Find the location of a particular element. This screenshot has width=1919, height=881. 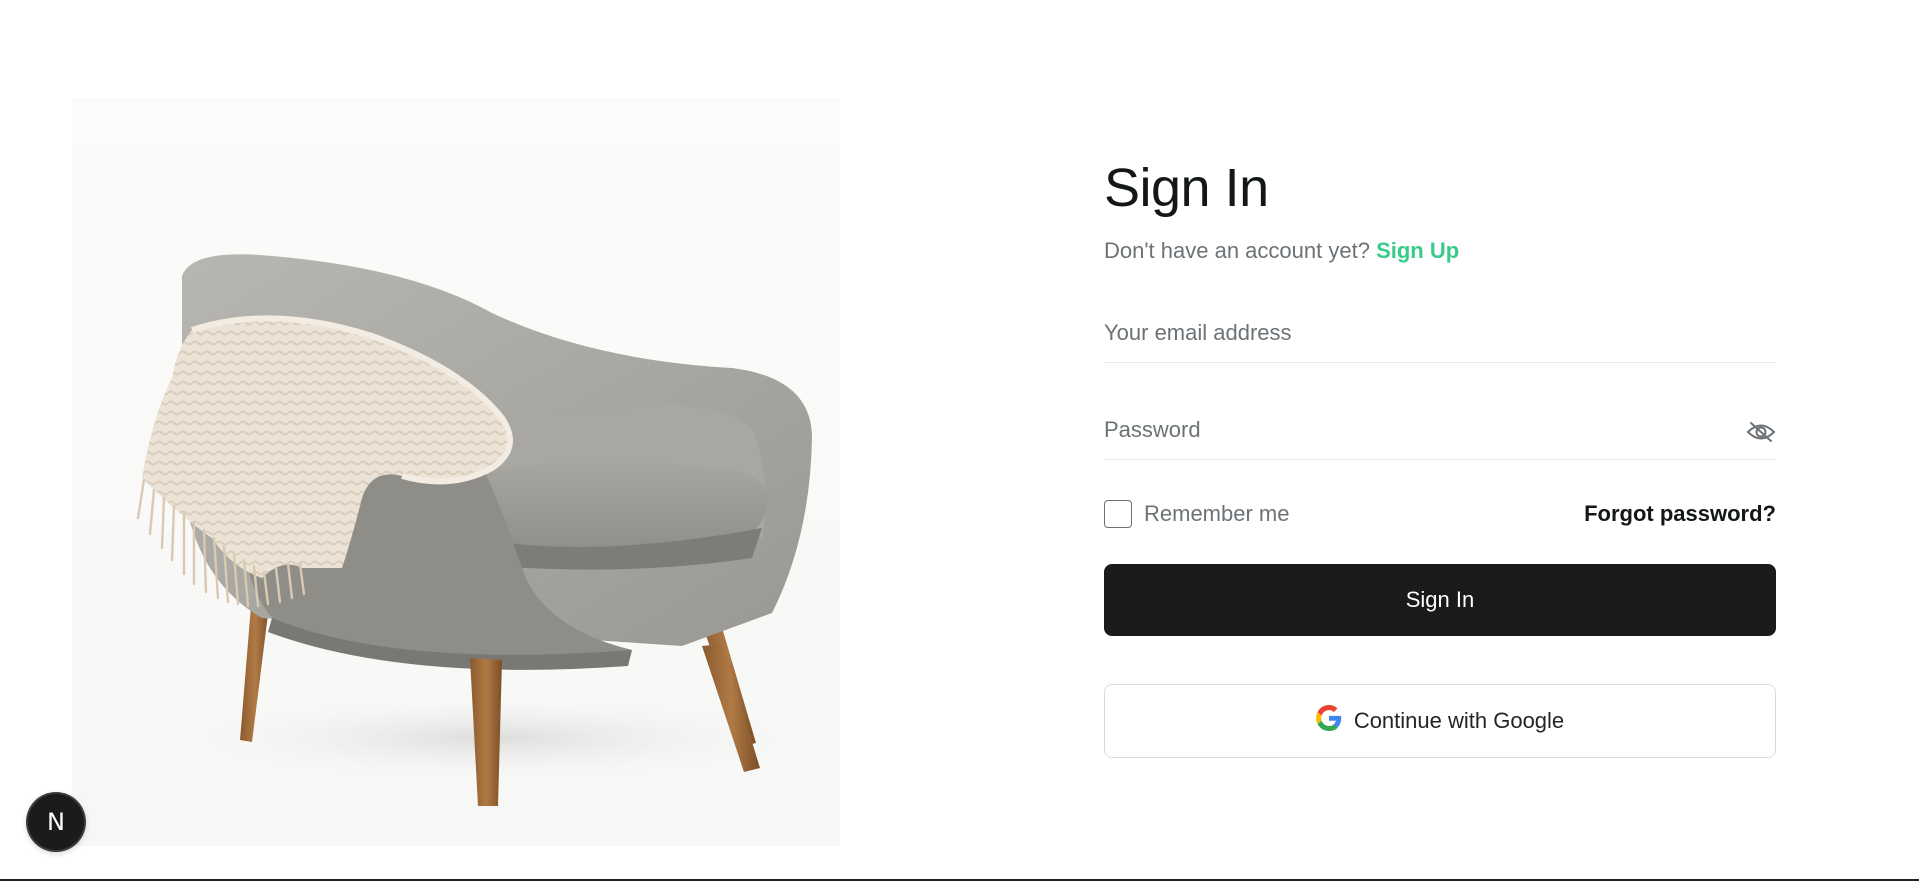

form-options: Remember me Forgot password? is located at coordinates (1440, 514).